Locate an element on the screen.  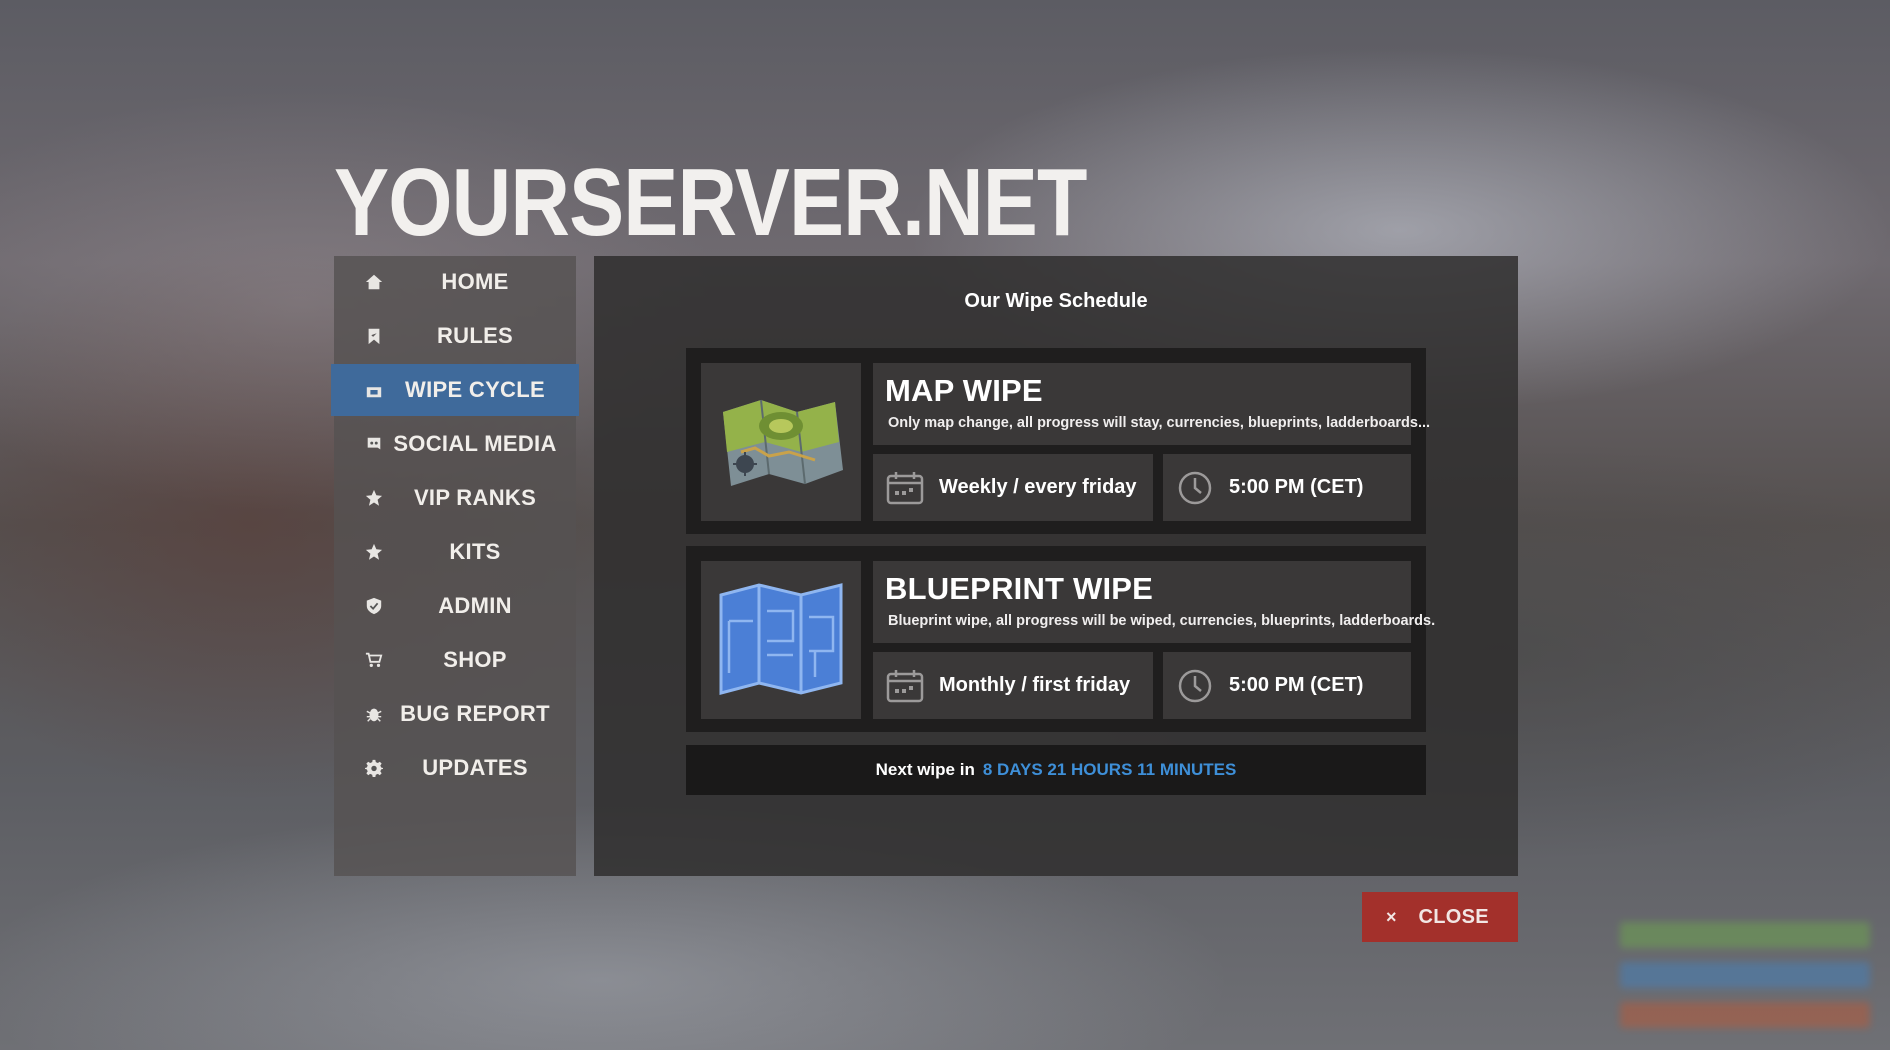
blueprint-wipe-time: 5:00 PM (CET) is located at coordinates (1287, 685).